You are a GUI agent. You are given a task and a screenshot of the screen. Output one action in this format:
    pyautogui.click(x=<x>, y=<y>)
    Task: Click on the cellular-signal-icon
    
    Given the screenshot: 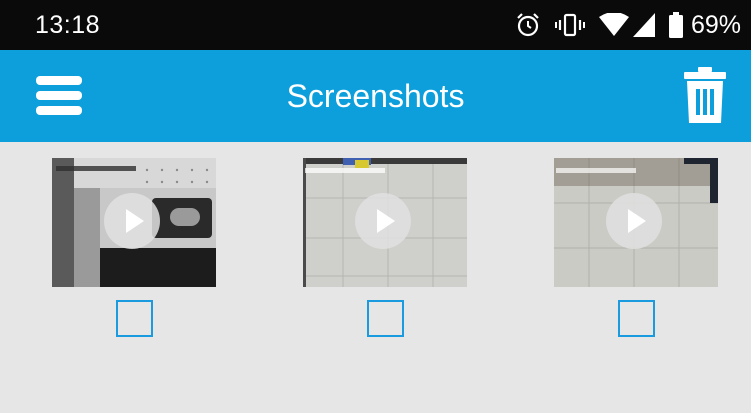 What is the action you would take?
    pyautogui.click(x=643, y=25)
    